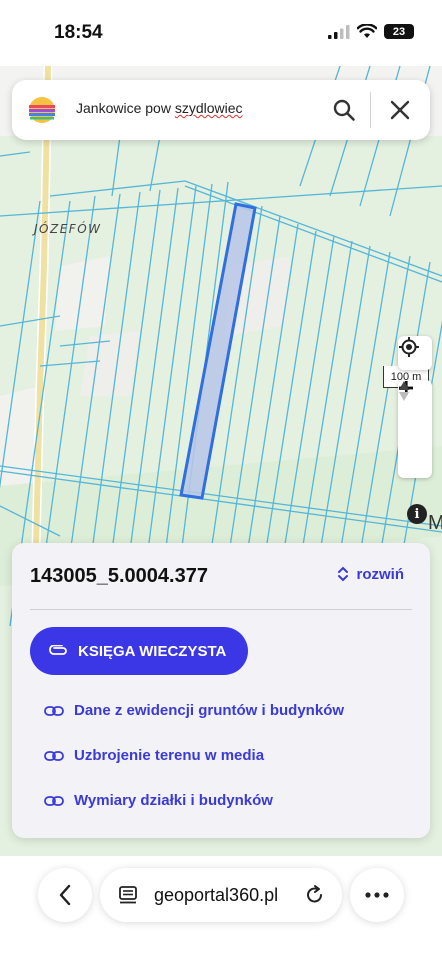  What do you see at coordinates (42, 110) in the screenshot?
I see `app-logo-icon` at bounding box center [42, 110].